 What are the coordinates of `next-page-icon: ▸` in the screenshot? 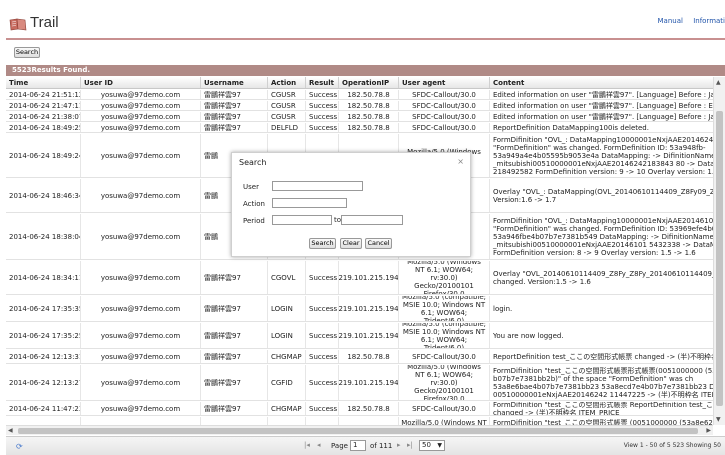 It's located at (399, 445).